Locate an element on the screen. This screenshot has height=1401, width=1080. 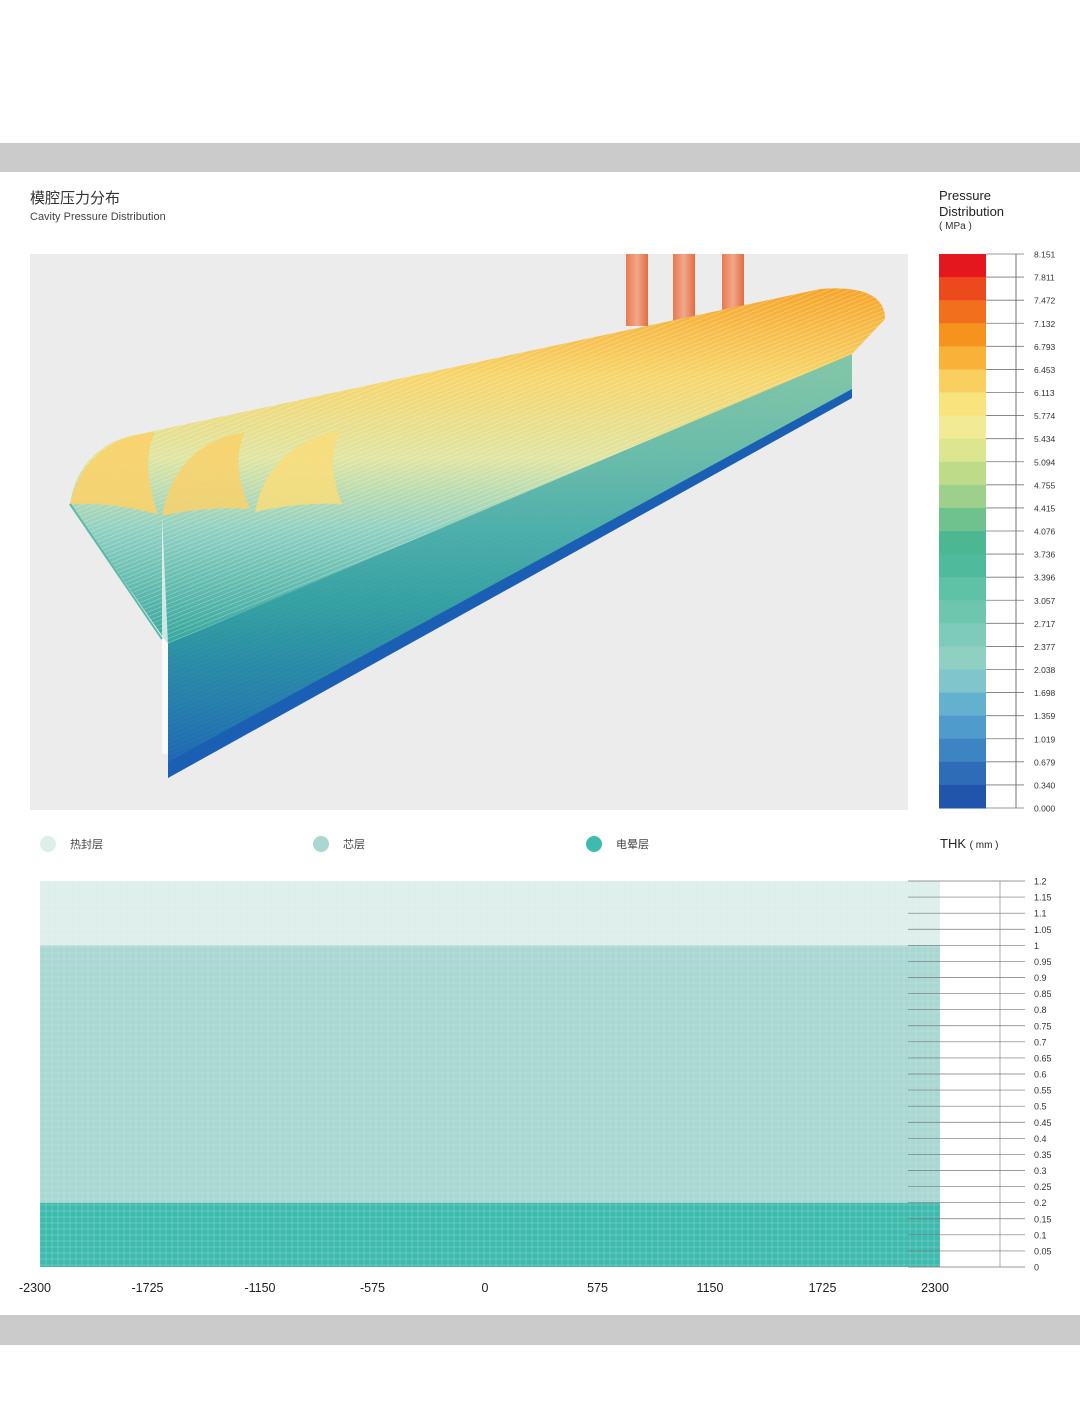
thickness-chart-title: THK ( mm ) is located at coordinates (969, 843).